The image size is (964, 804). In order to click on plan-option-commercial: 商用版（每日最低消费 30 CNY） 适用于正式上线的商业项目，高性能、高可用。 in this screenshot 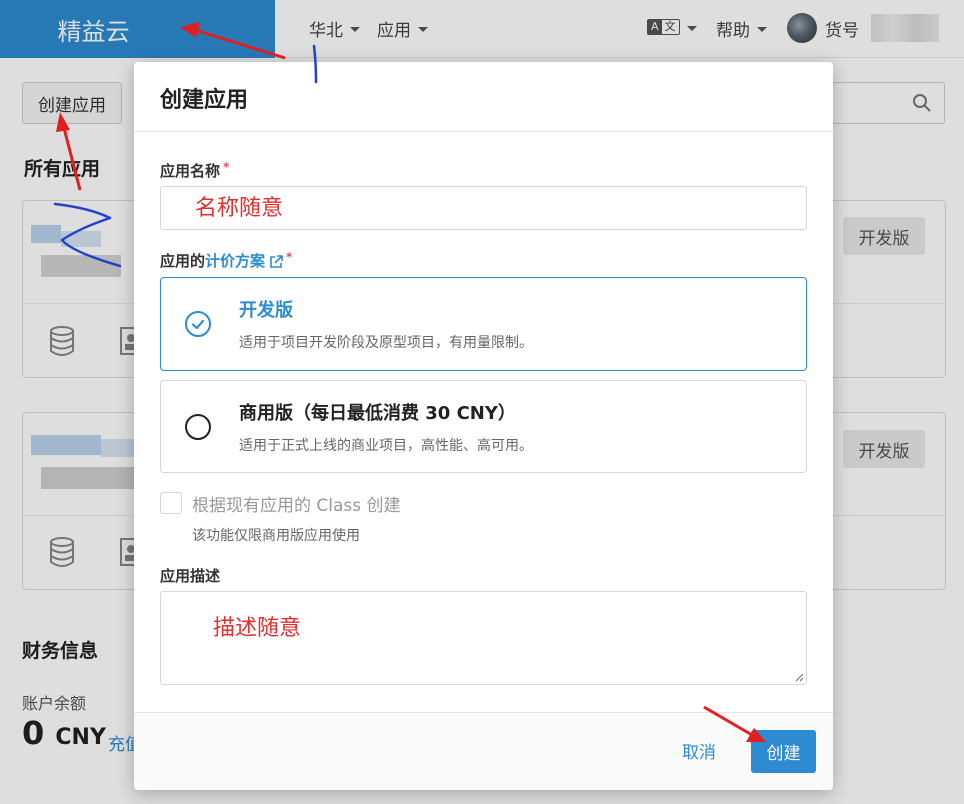, I will do `click(483, 426)`.